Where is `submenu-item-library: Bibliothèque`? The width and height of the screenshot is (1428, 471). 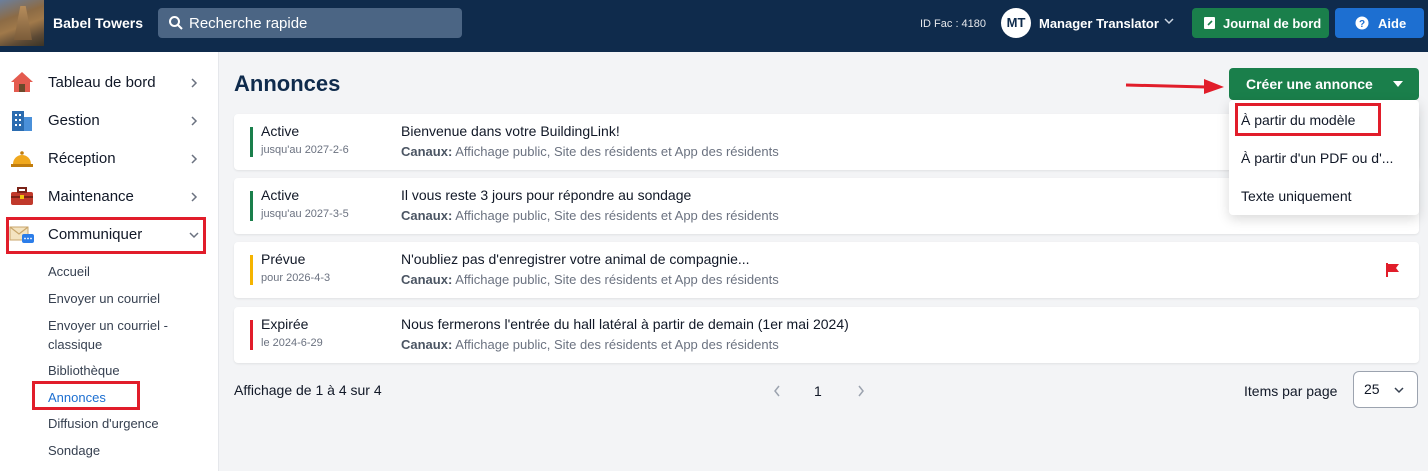
submenu-item-library: Bibliothèque is located at coordinates (84, 370).